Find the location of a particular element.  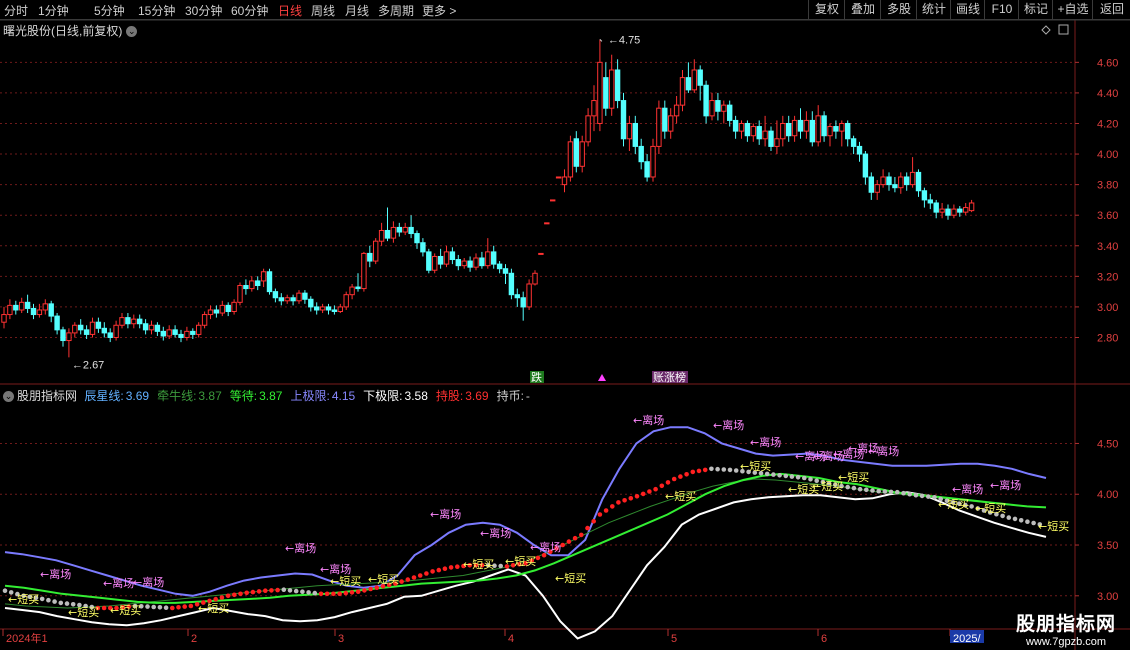

indicator-item-label: 牵牛线: is located at coordinates (177, 396).